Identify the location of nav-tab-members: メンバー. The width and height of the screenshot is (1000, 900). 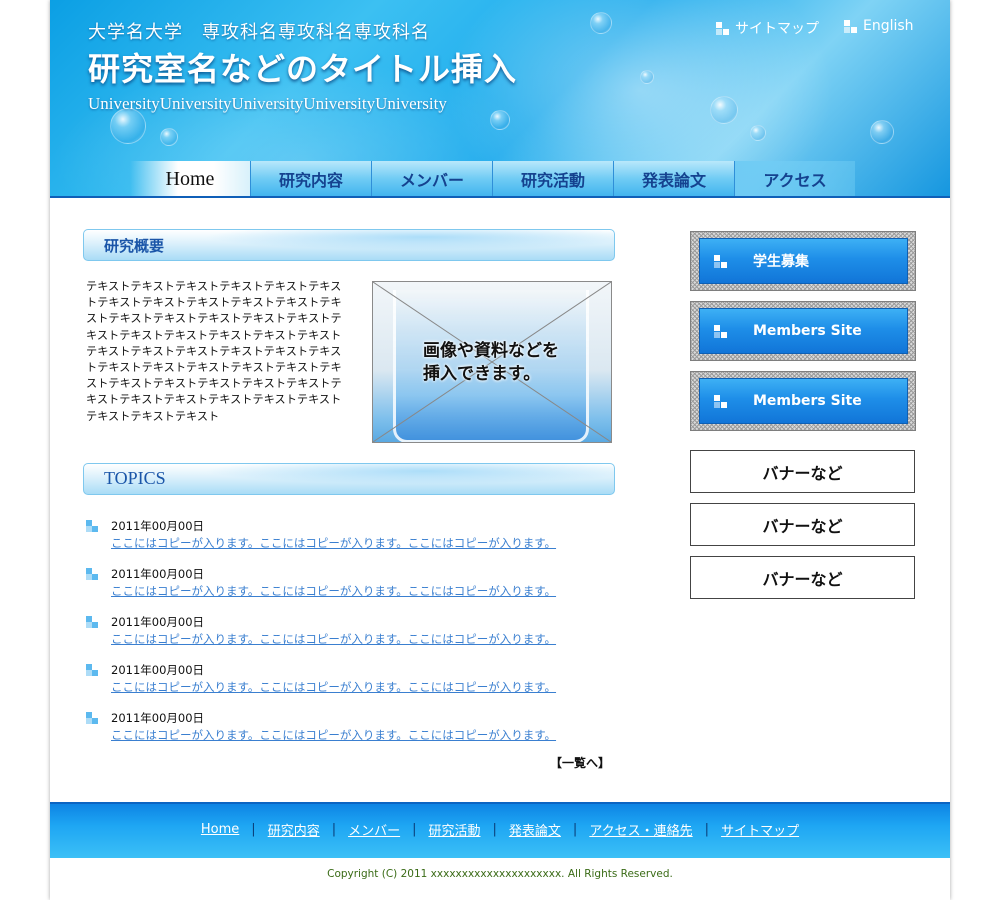
(432, 179).